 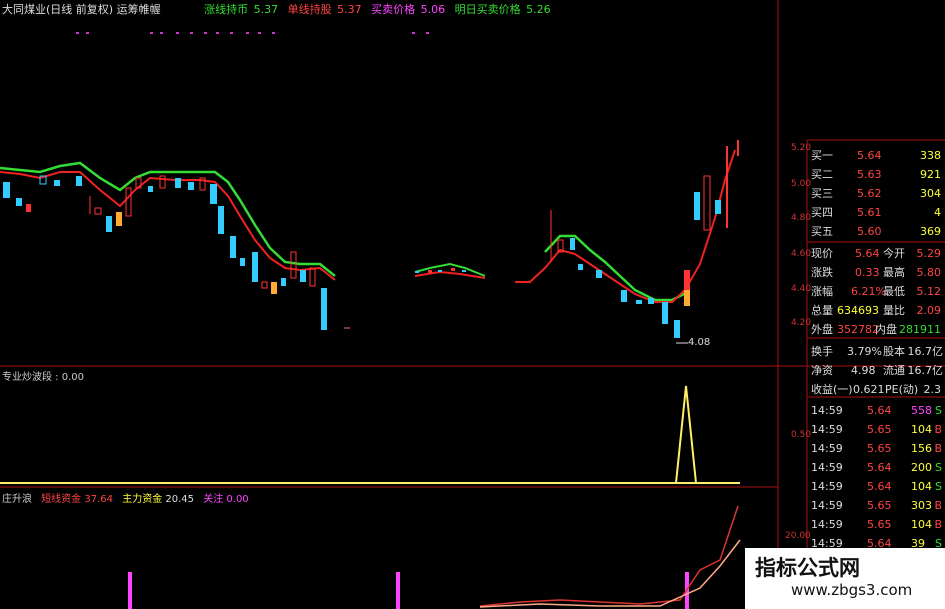 What do you see at coordinates (822, 231) in the screenshot?
I see `bid-label: 买五` at bounding box center [822, 231].